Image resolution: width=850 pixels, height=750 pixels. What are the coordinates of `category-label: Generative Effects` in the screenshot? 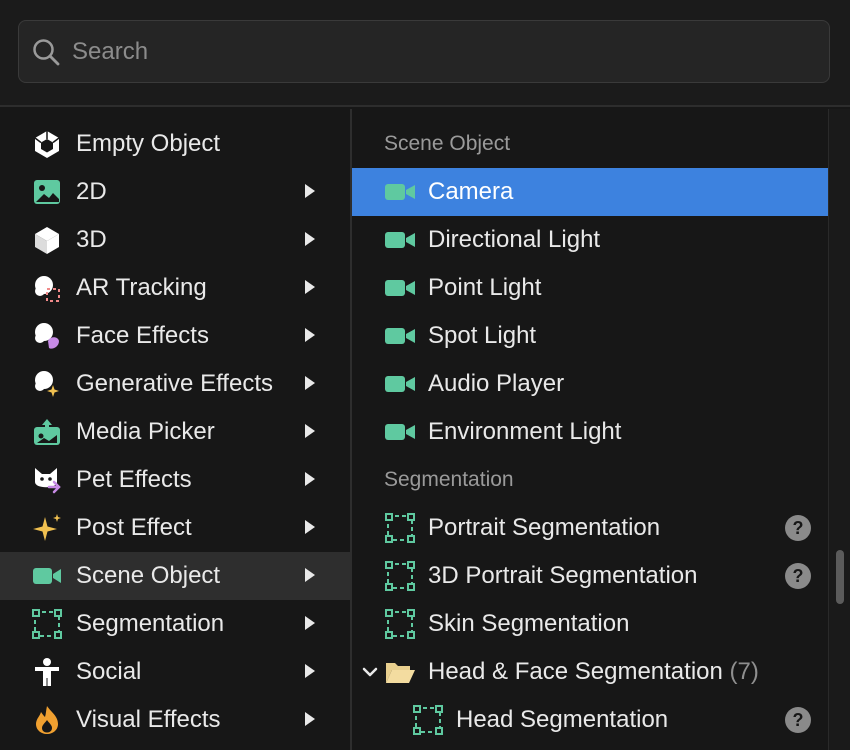 It's located at (174, 383).